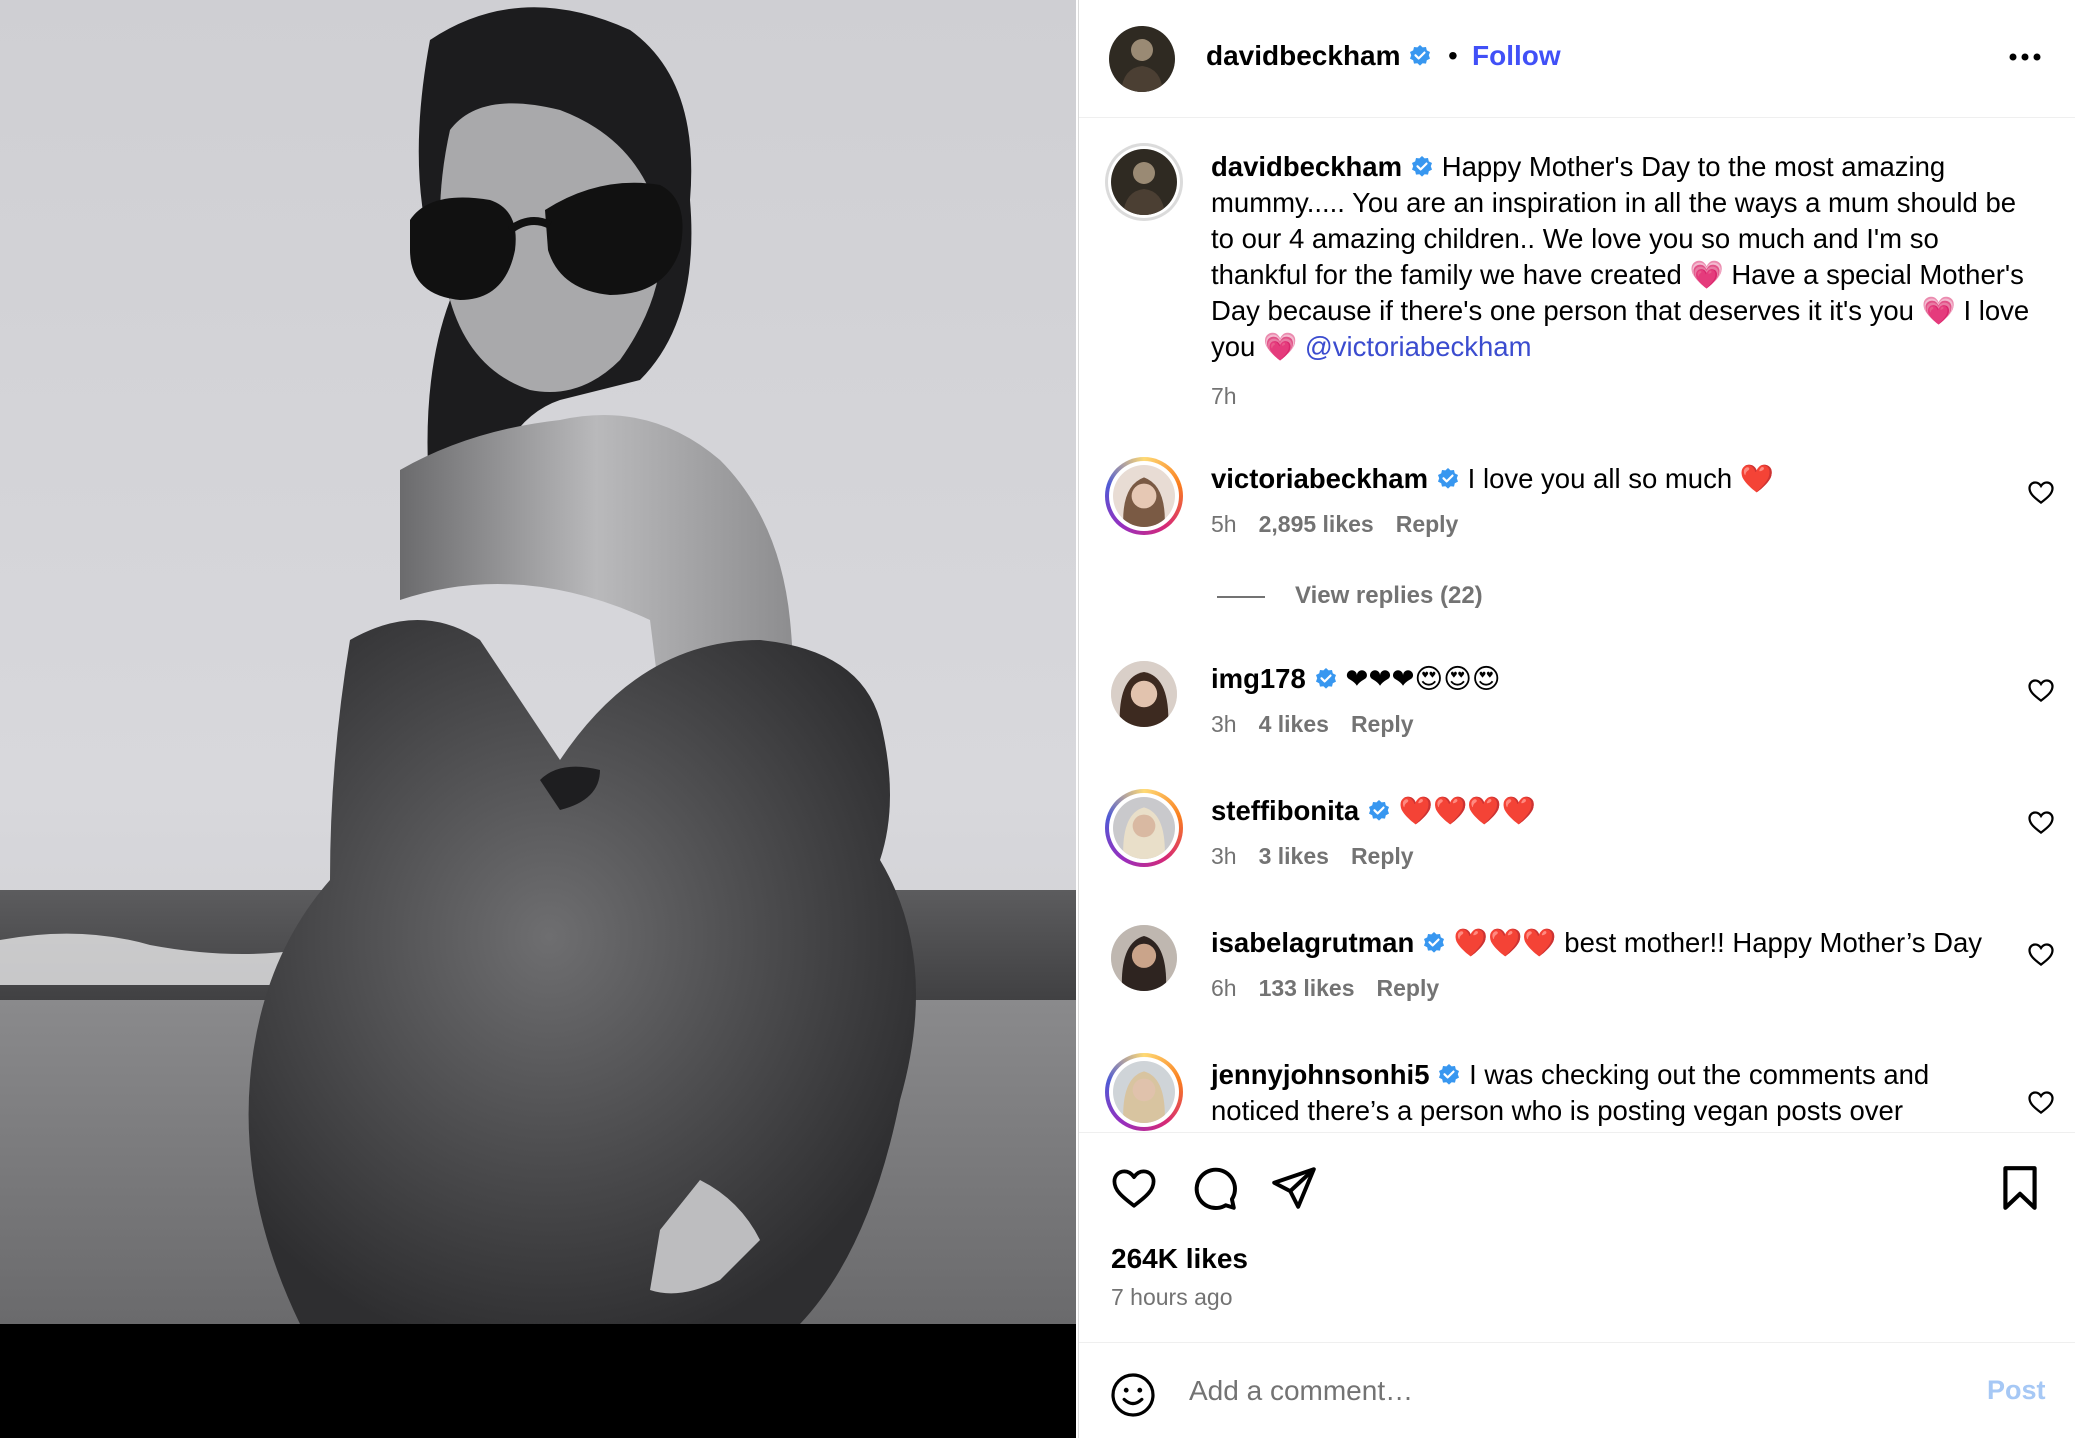  I want to click on view-replies-label: View replies (22), so click(1389, 595).